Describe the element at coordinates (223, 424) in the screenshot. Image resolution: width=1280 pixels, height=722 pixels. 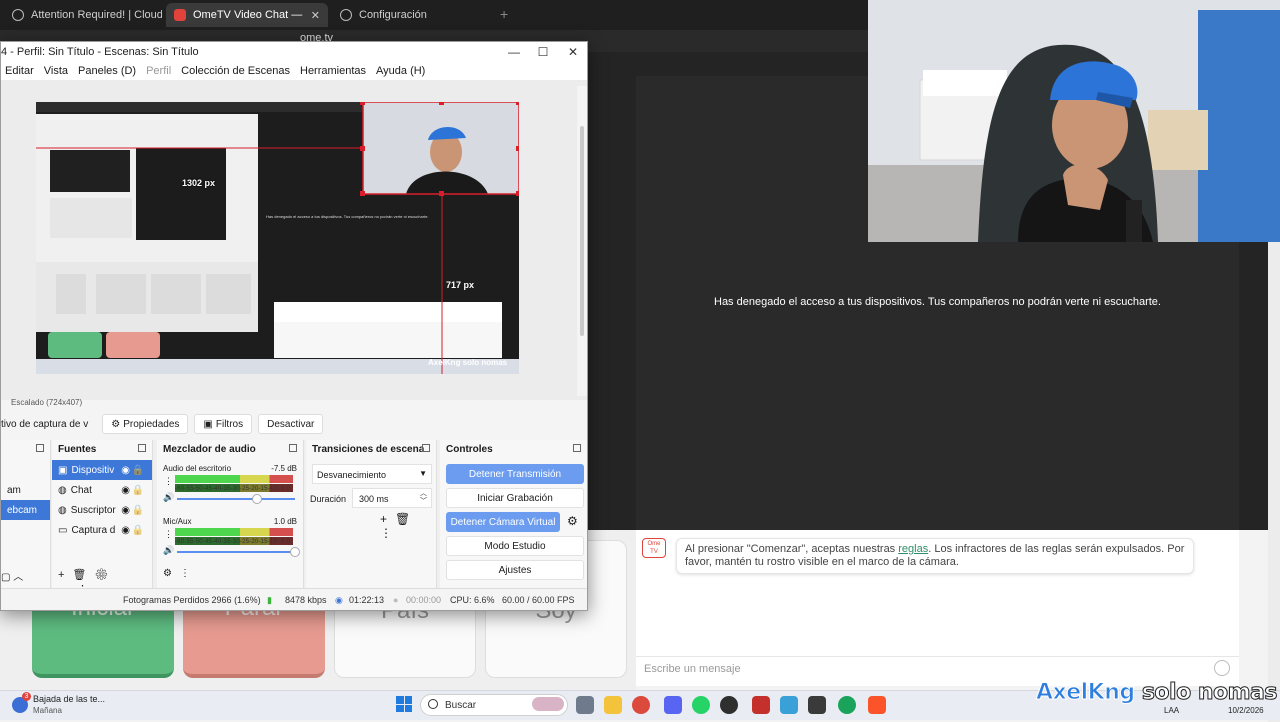
I see `filters-button: ▣ Filtros` at that location.